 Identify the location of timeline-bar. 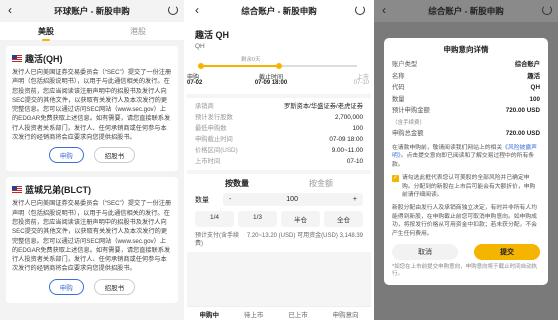
(277, 66).